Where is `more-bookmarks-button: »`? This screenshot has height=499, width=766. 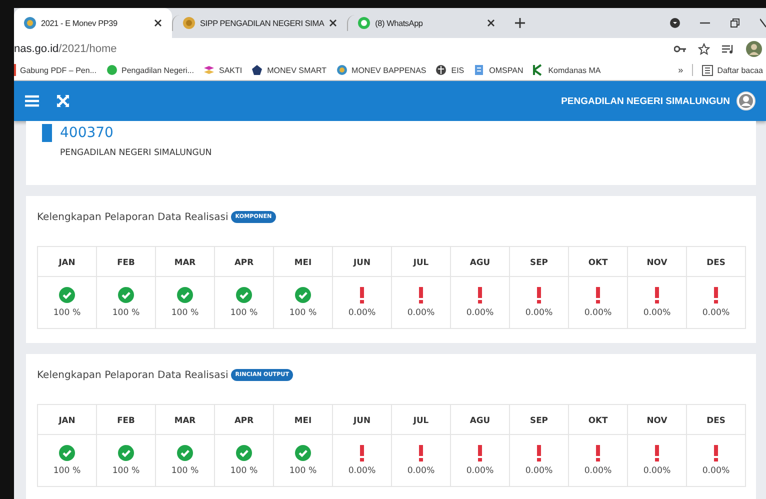
more-bookmarks-button: » is located at coordinates (681, 70).